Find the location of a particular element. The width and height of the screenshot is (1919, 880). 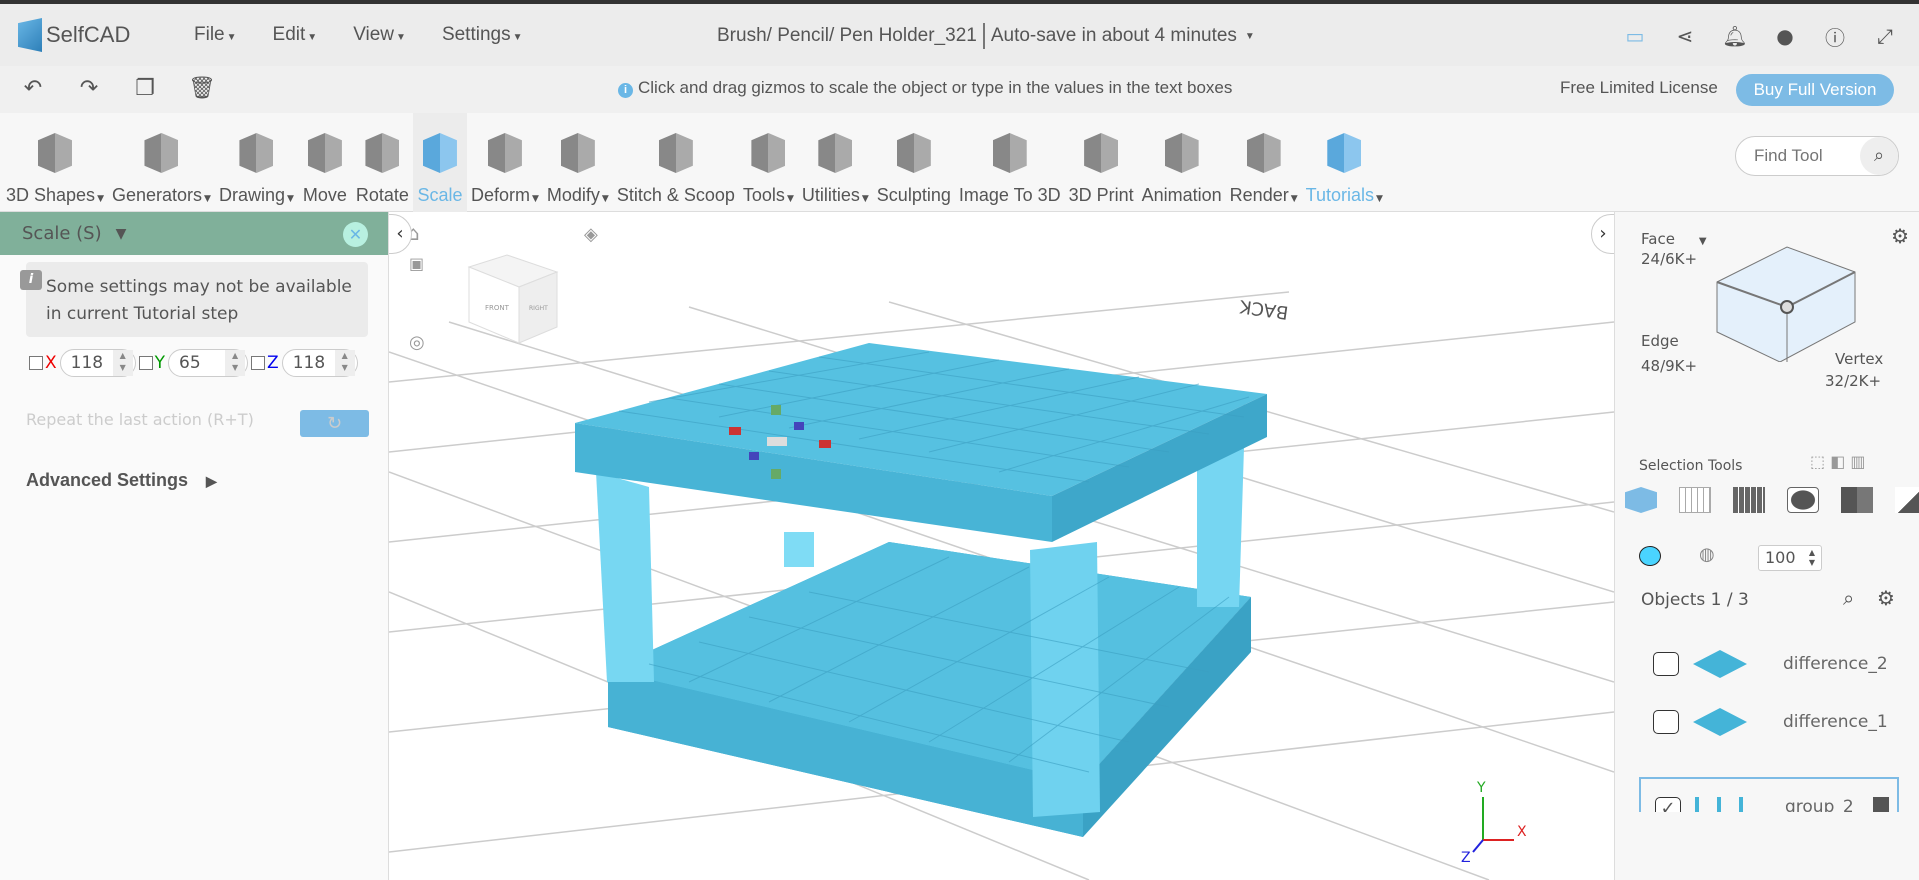

project-name: Brush/ Pencil/ Pen Holder_321 is located at coordinates (847, 36).